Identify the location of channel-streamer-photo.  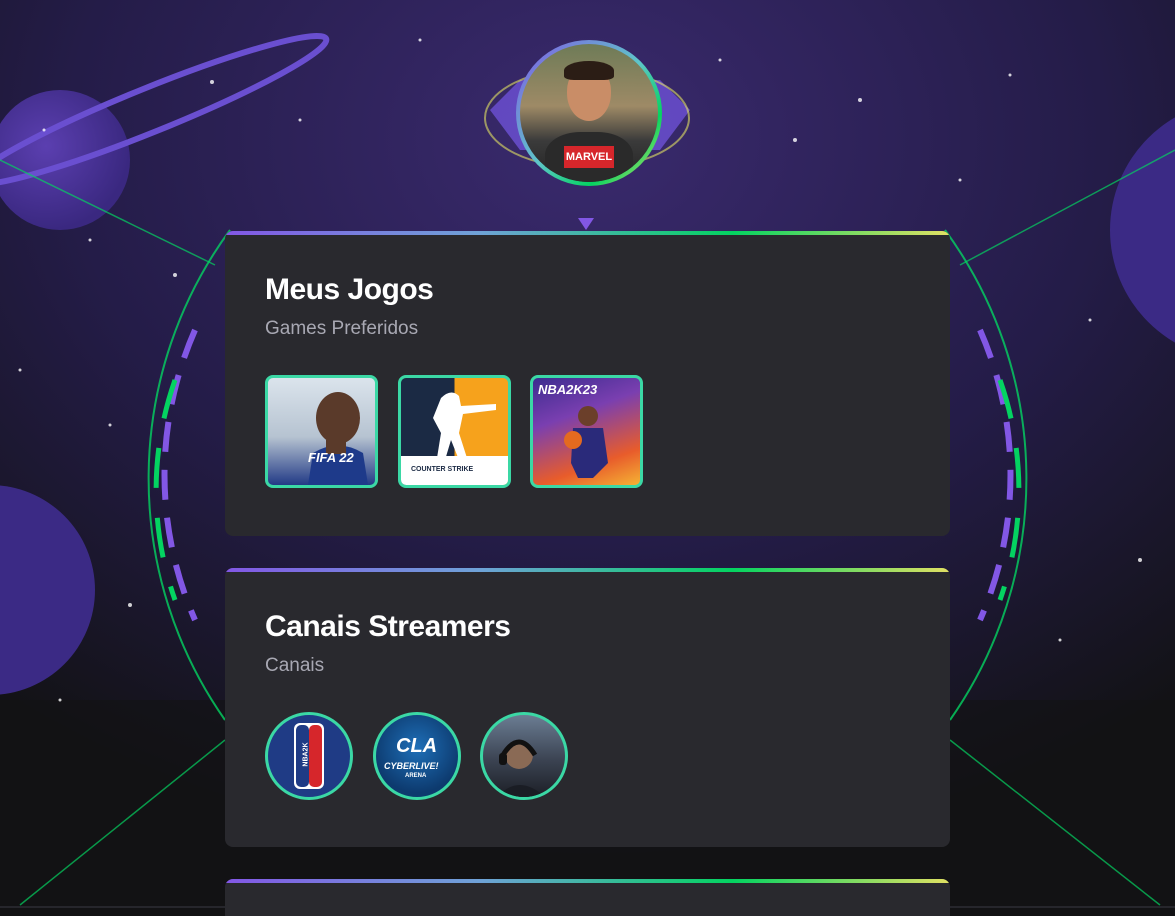
(524, 756).